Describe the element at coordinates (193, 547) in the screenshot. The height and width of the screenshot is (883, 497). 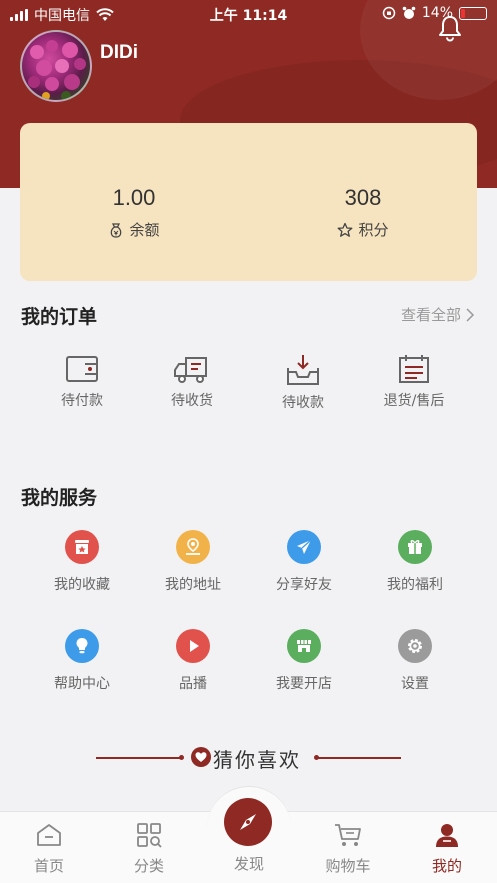
I see `location-icon` at that location.